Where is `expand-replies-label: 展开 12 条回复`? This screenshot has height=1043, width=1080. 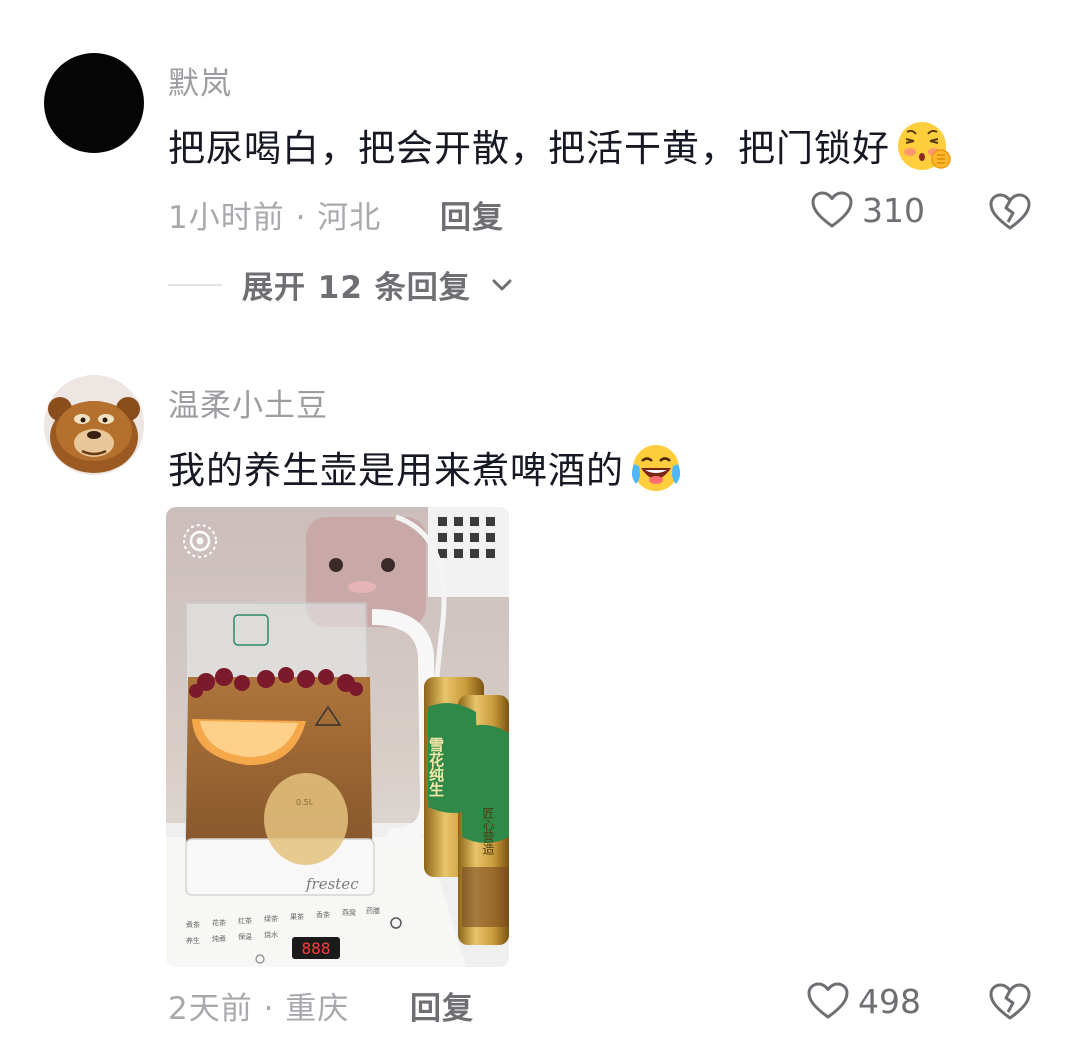 expand-replies-label: 展开 12 条回复 is located at coordinates (356, 288).